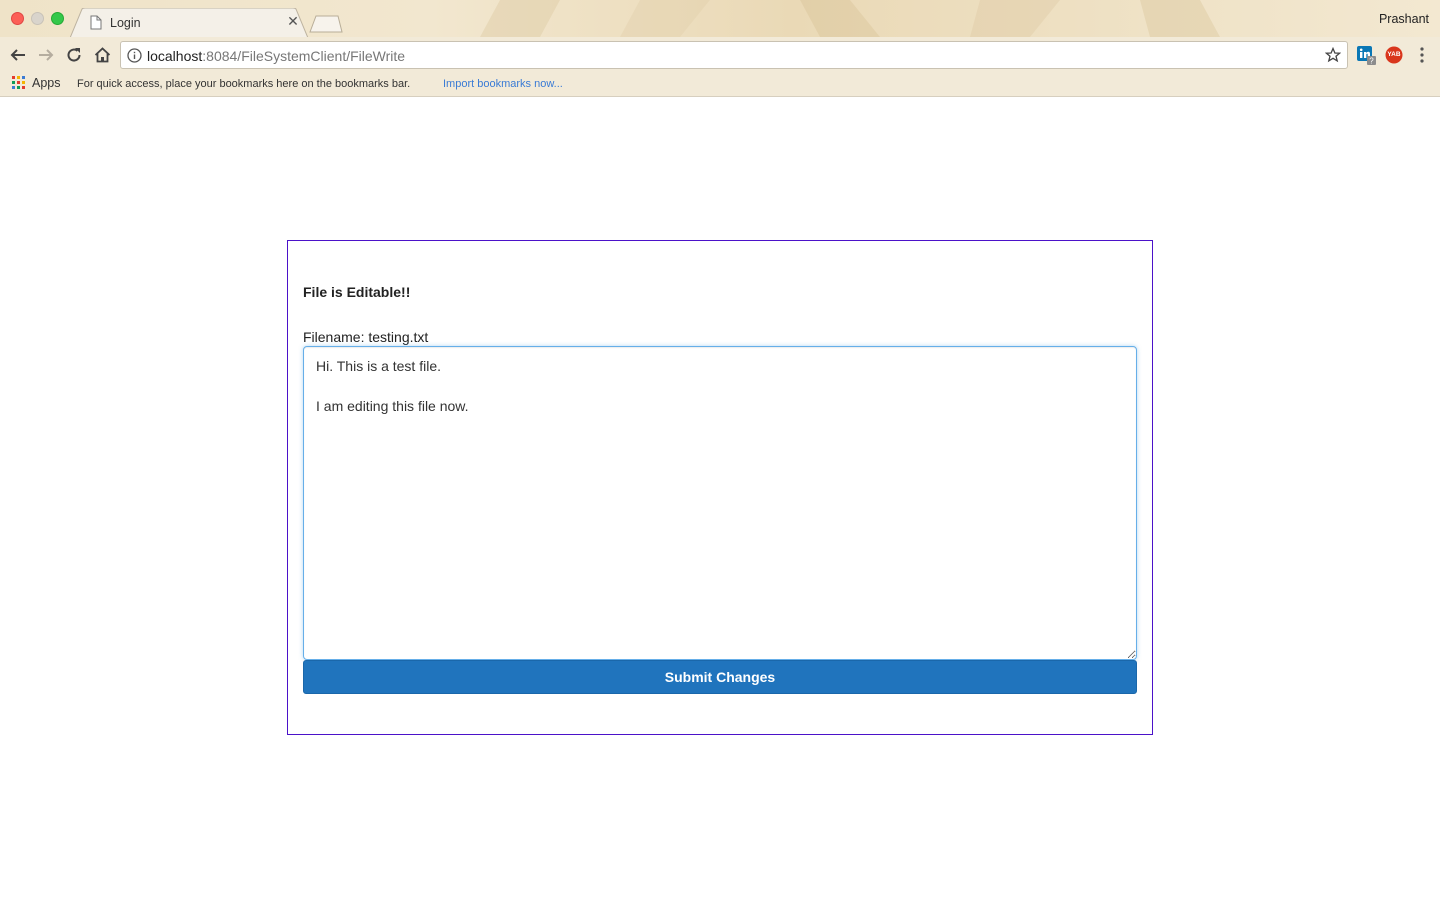 This screenshot has width=1440, height=900. Describe the element at coordinates (1367, 56) in the screenshot. I see `linkedin-extension-icon: ?` at that location.